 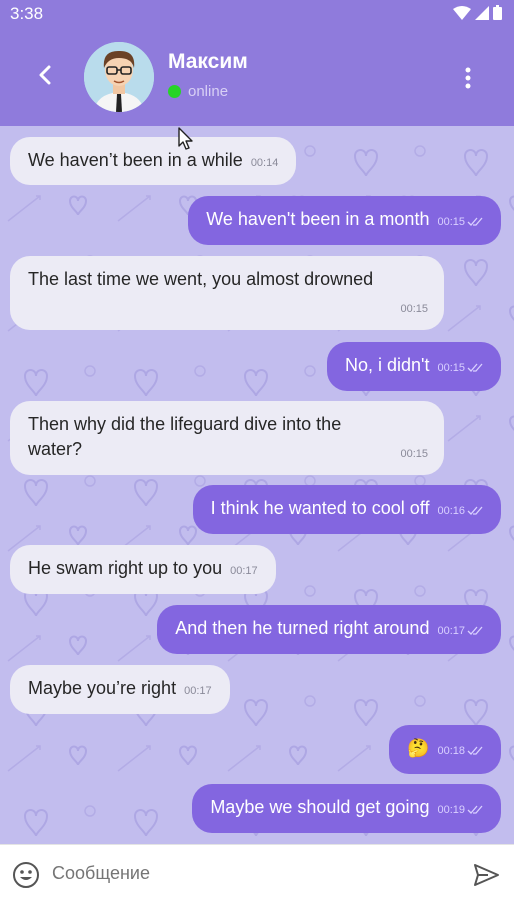 I want to click on chat-header: Максим online, so click(x=257, y=77).